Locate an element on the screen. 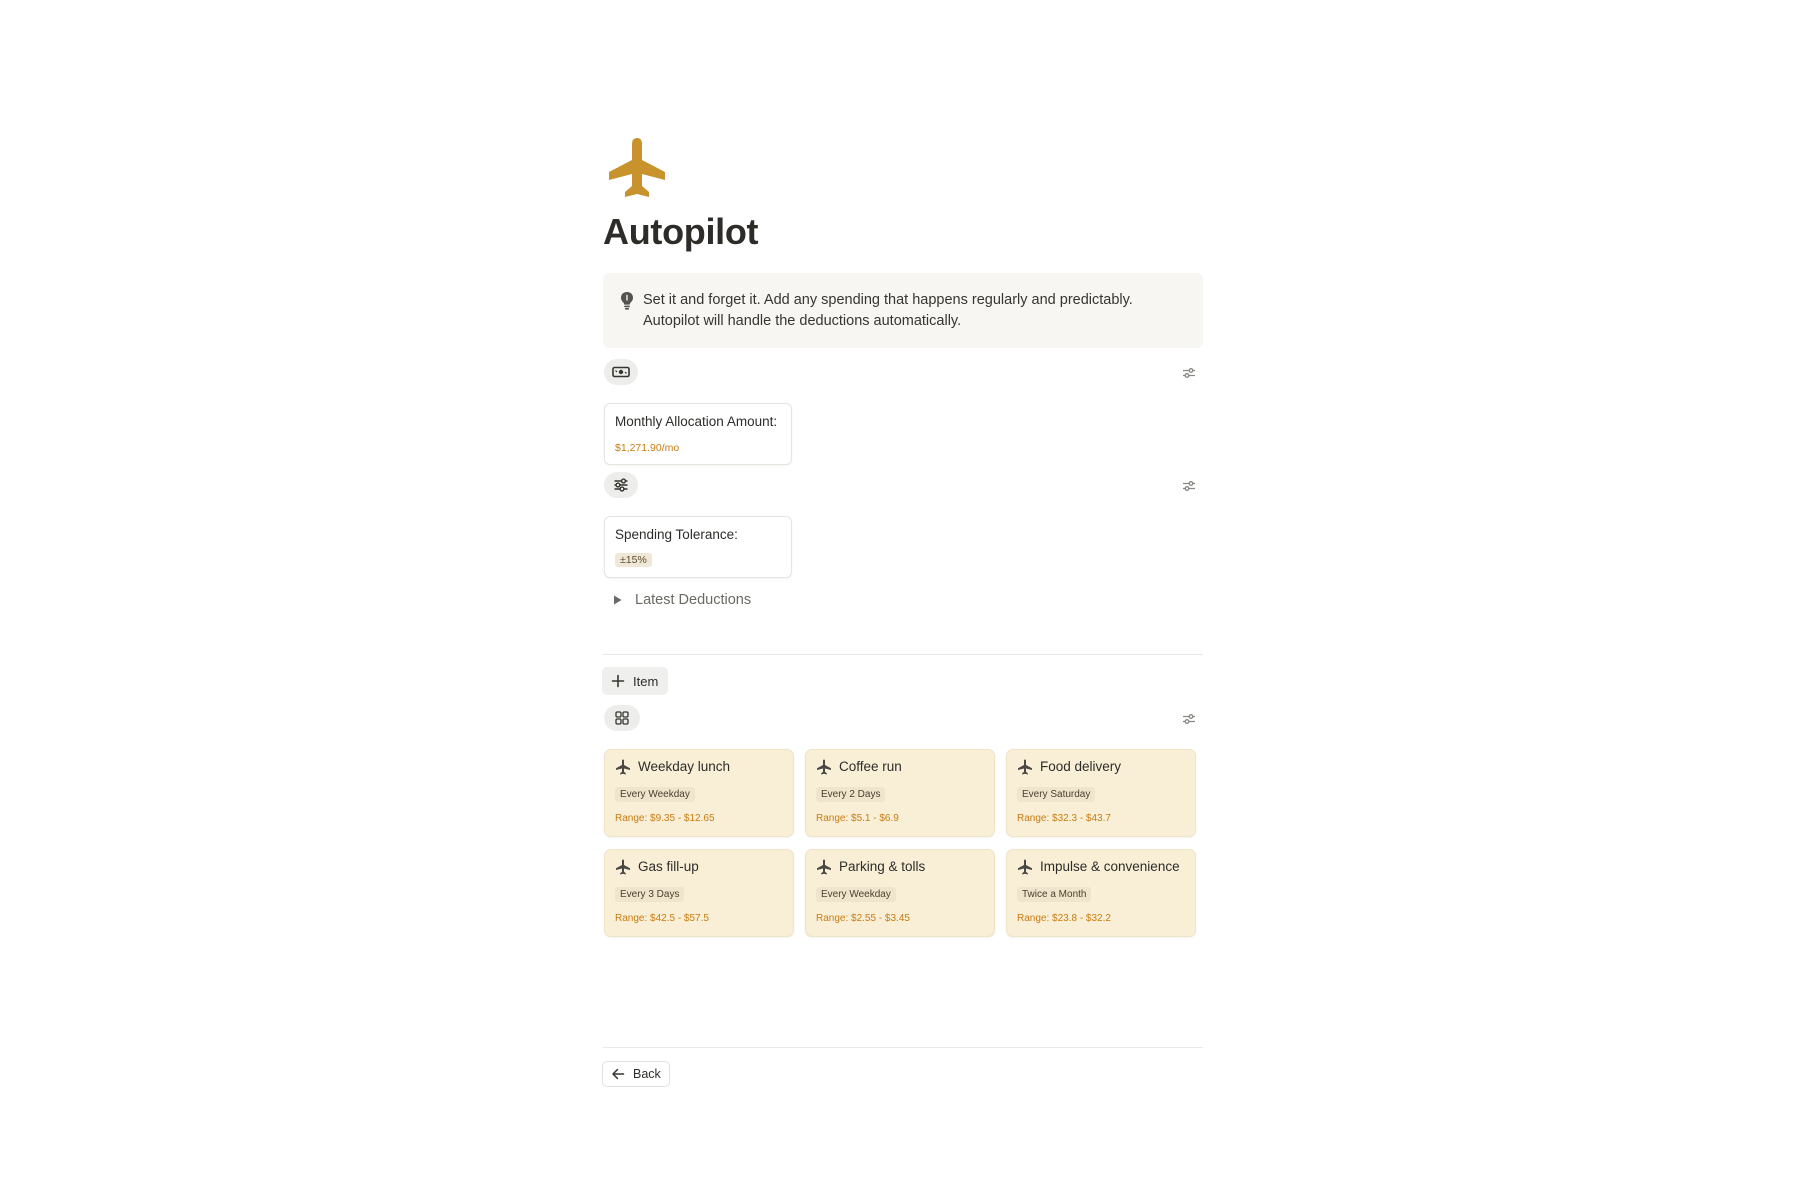  triangle-right-icon is located at coordinates (617, 600).